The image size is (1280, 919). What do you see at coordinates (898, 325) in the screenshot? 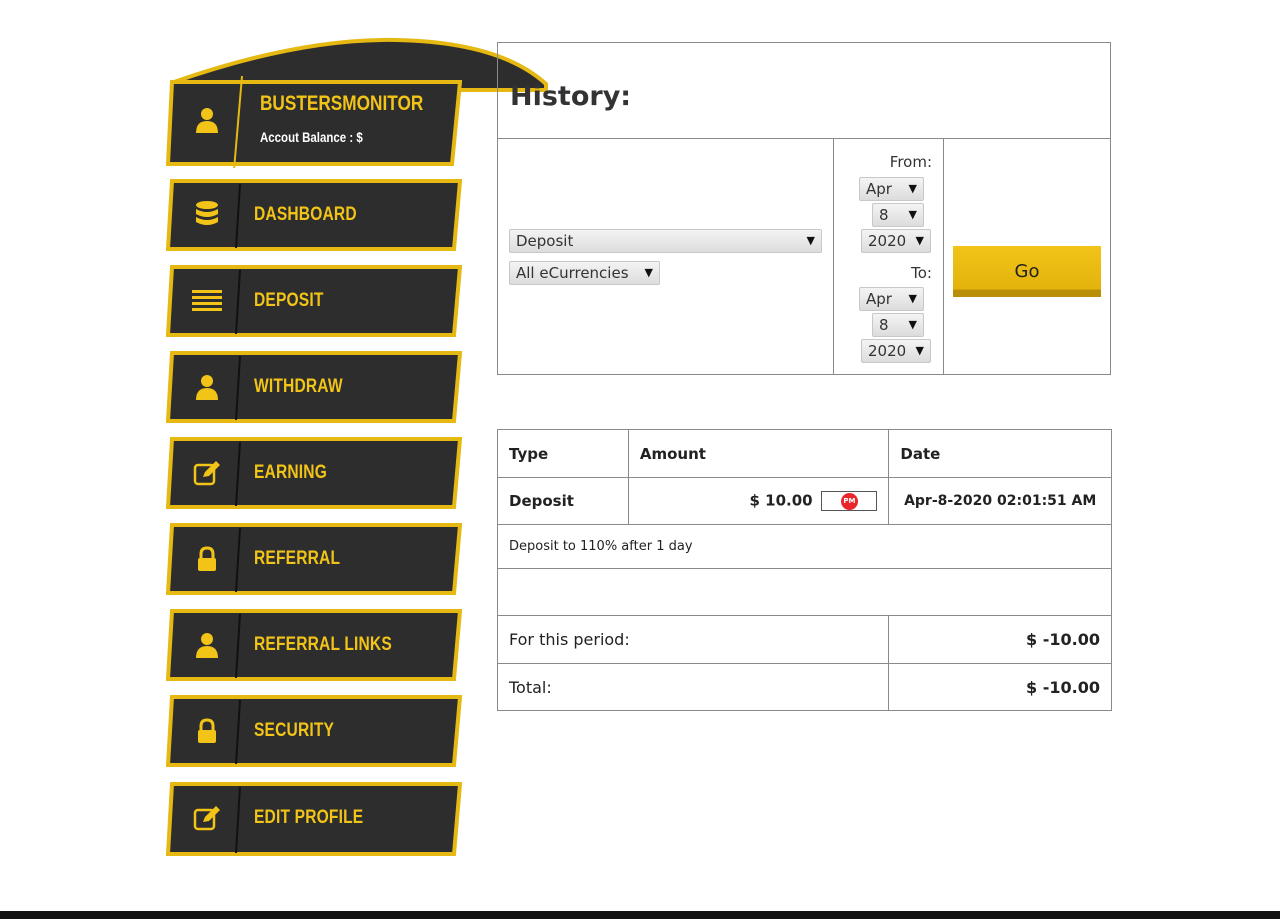
I see `to-day-select: 8 ▼` at bounding box center [898, 325].